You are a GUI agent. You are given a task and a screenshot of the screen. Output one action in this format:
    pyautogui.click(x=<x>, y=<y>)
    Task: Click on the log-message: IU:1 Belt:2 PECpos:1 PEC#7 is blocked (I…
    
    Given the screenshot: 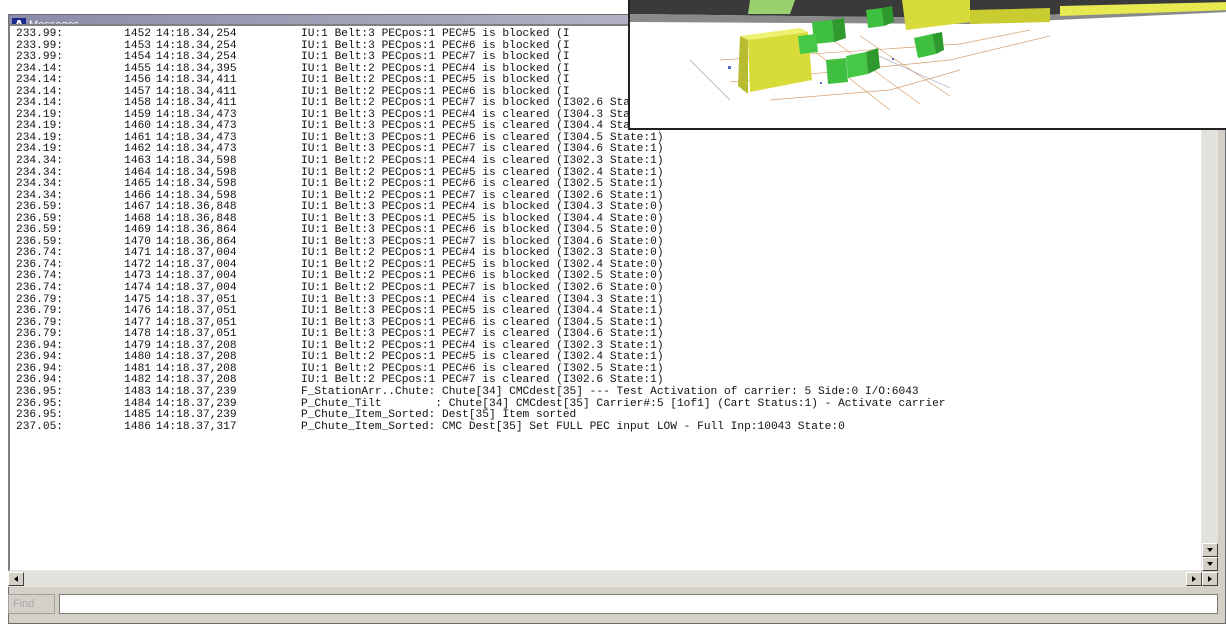 What is the action you would take?
    pyautogui.click(x=482, y=288)
    